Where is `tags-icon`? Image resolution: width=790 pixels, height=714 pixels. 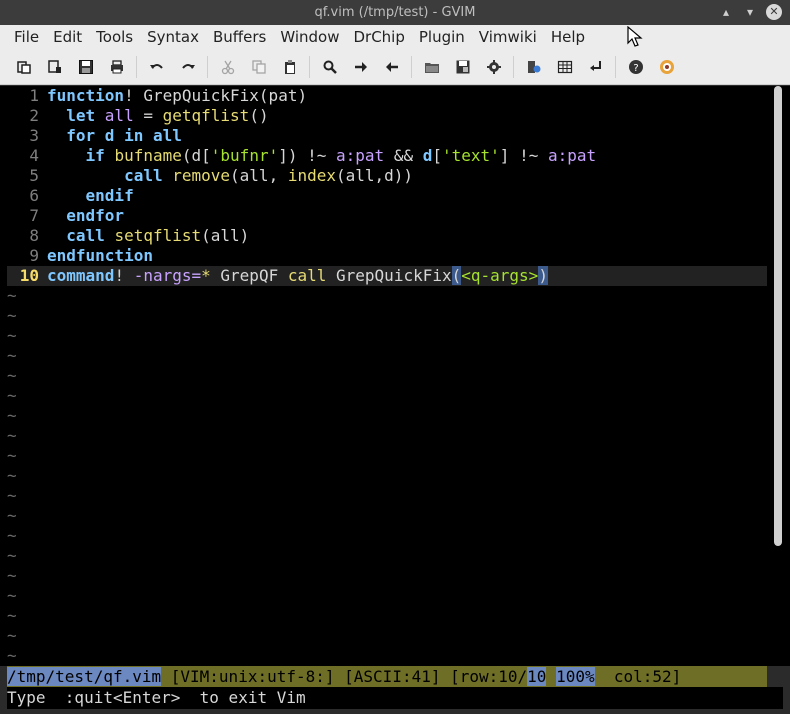 tags-icon is located at coordinates (565, 67).